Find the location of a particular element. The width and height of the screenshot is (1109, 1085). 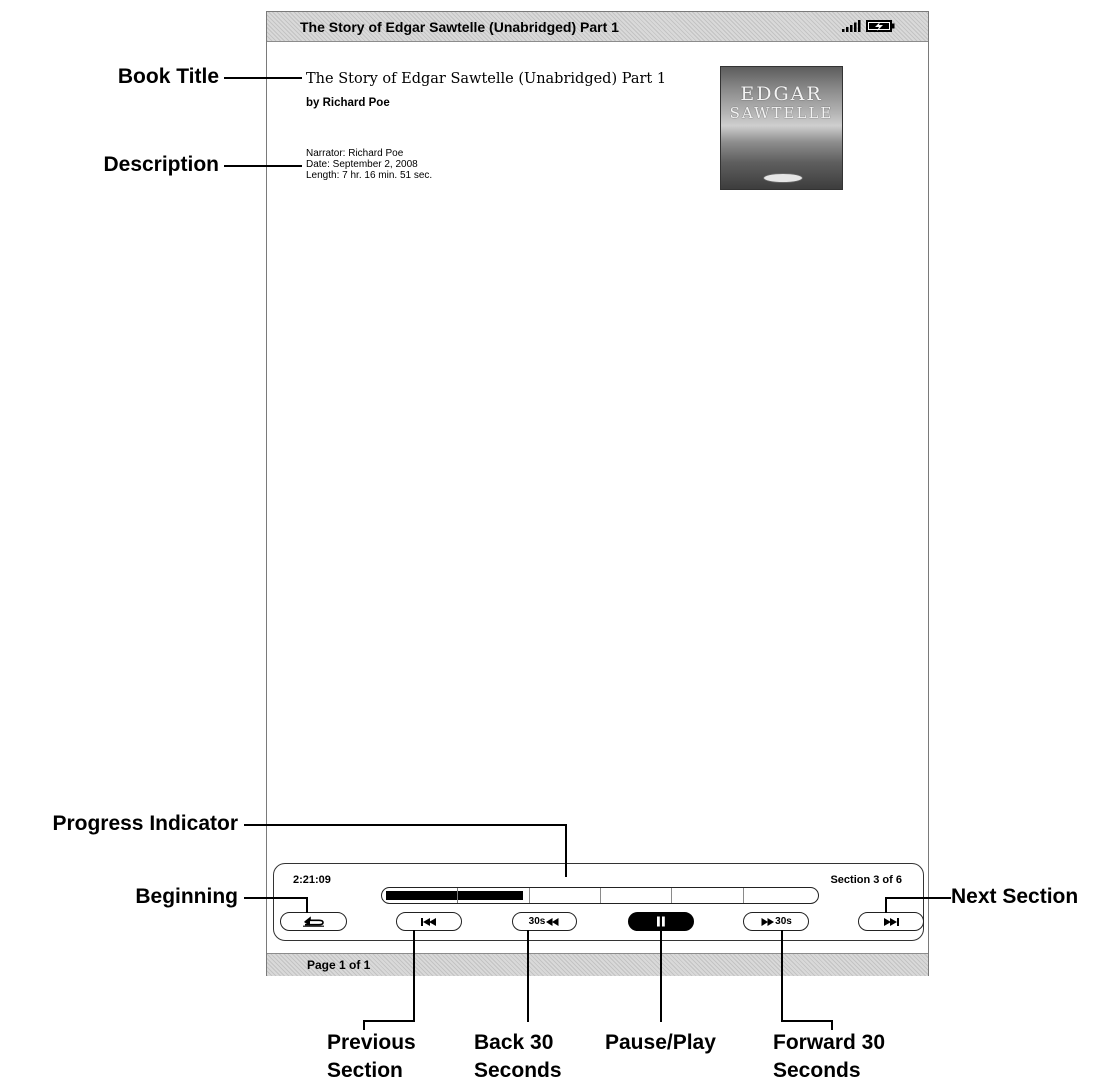

page-indicator: Page 1 of 1 is located at coordinates (339, 965).